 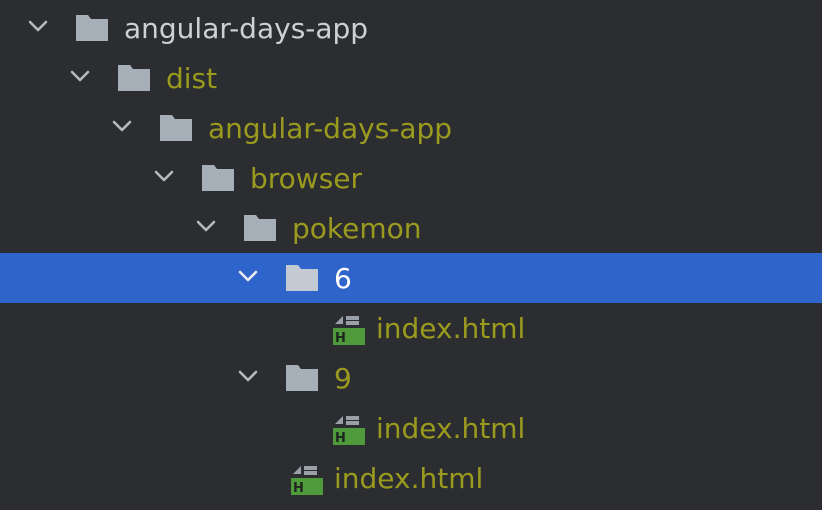 What do you see at coordinates (411, 78) in the screenshot?
I see `tree-row-dist: dist` at bounding box center [411, 78].